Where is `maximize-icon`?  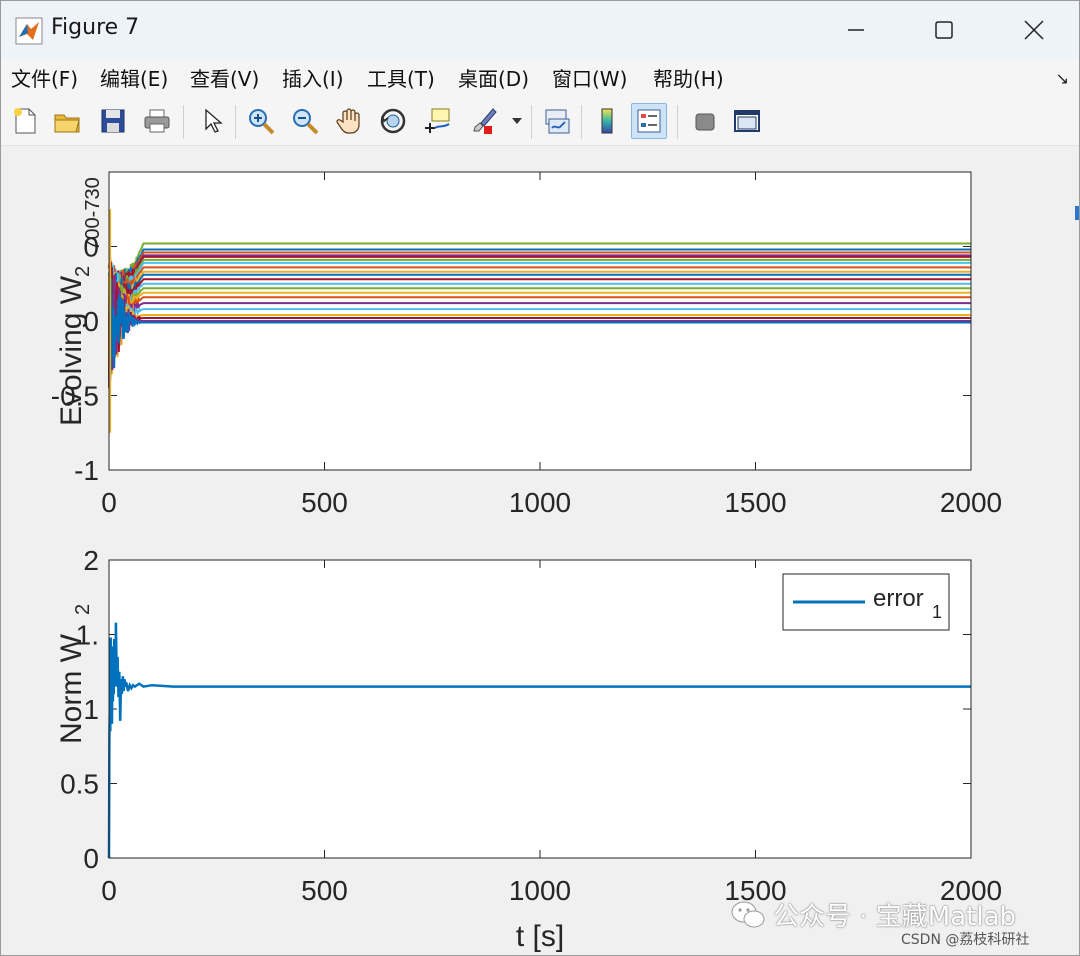 maximize-icon is located at coordinates (944, 30).